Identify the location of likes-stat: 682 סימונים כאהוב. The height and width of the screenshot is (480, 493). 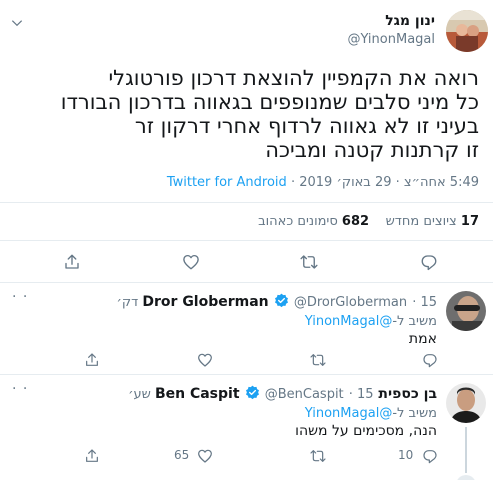
(313, 221).